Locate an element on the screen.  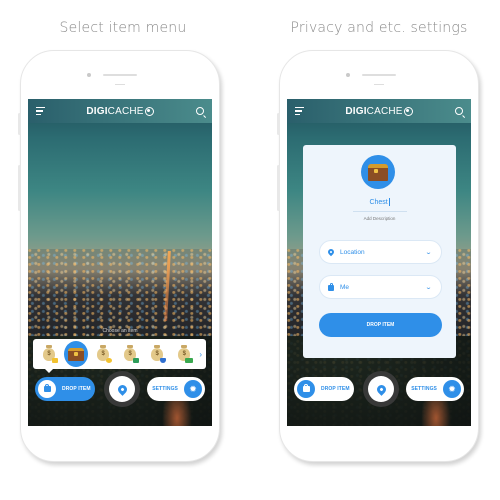
privacy-select-value: Me is located at coordinates (345, 287).